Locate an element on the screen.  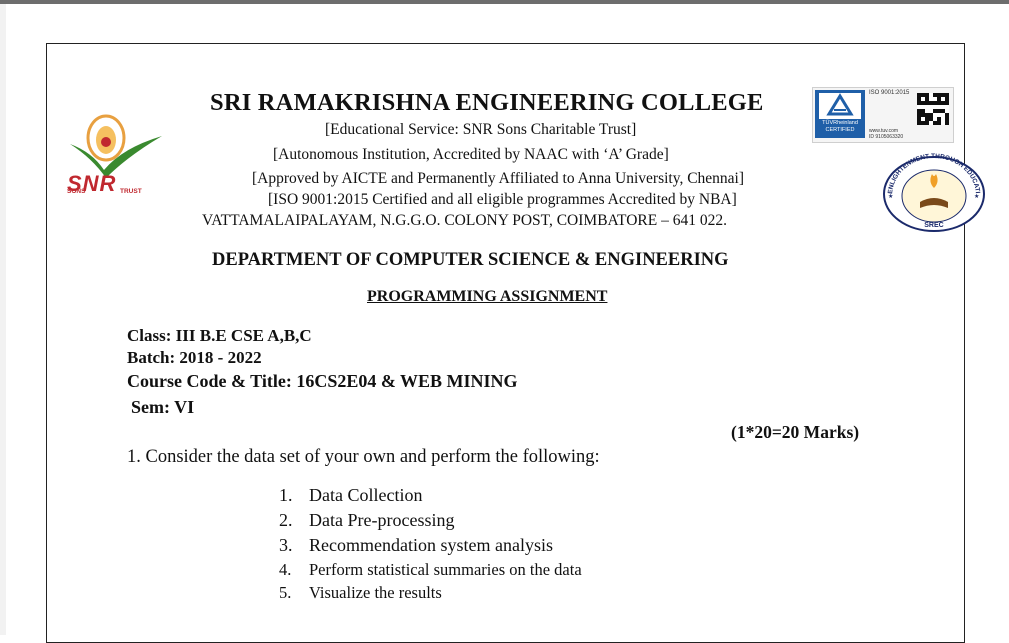
task-item: 2. Data Pre-processing is located at coordinates (366, 520).